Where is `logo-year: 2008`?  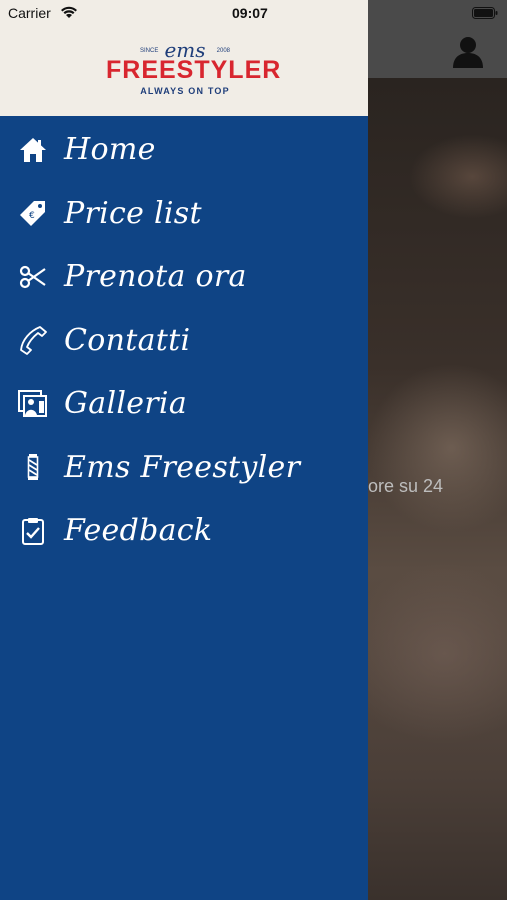
logo-year: 2008 is located at coordinates (223, 51).